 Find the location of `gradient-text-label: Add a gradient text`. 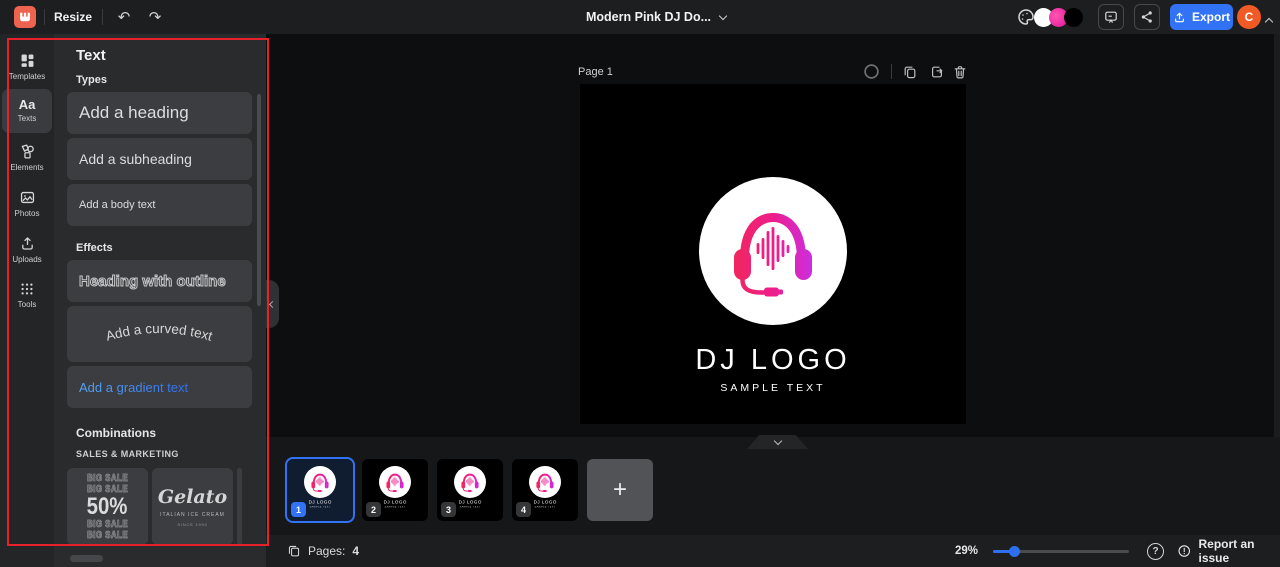

gradient-text-label: Add a gradient text is located at coordinates (134, 387).